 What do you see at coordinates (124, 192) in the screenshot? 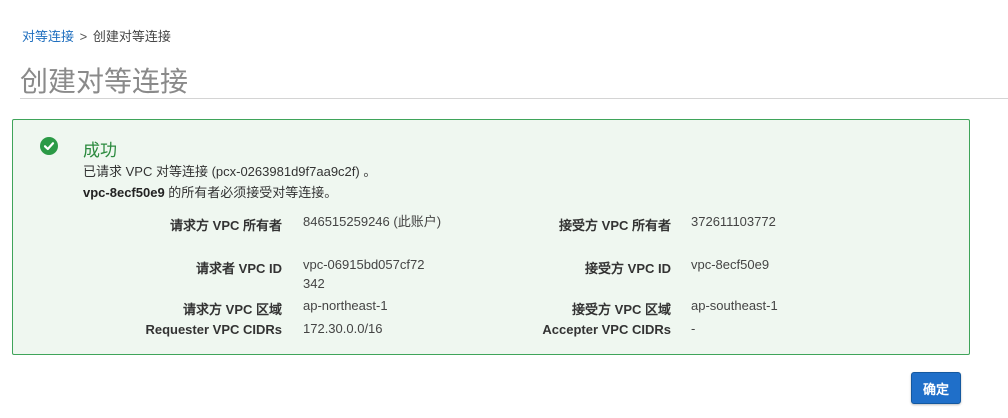
I see `accepter-vpc-ref: vpc-8ecf50e9` at bounding box center [124, 192].